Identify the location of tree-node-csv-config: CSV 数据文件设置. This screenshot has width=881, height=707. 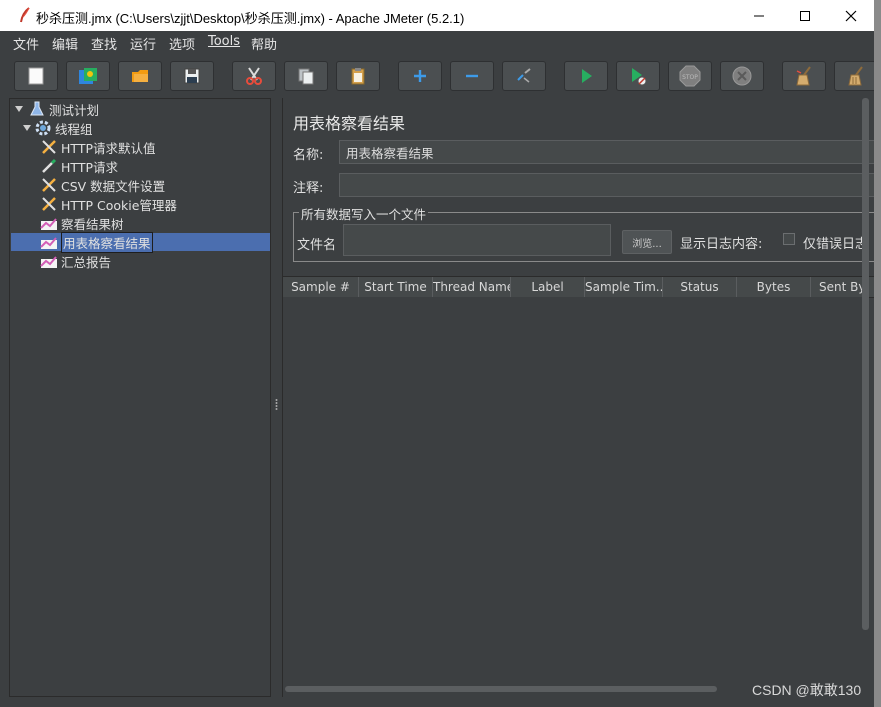
(102, 185).